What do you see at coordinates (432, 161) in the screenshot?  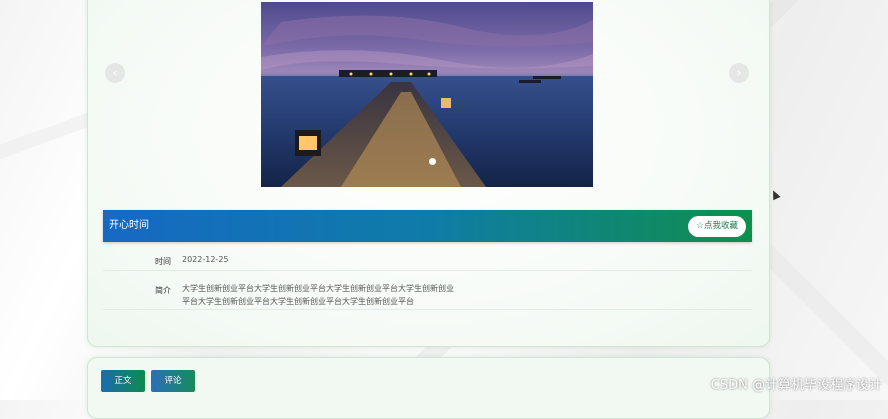 I see `carousel-dot-indicator` at bounding box center [432, 161].